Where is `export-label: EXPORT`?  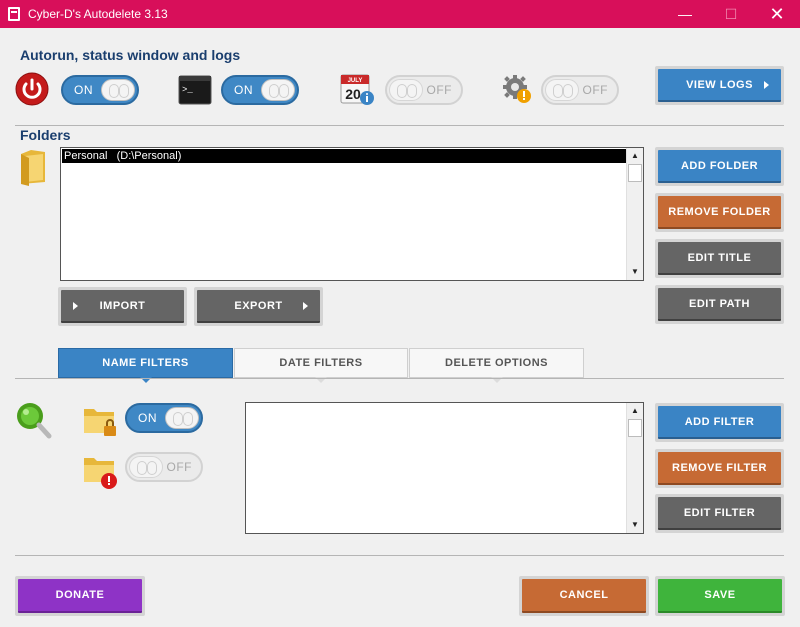 export-label: EXPORT is located at coordinates (258, 305).